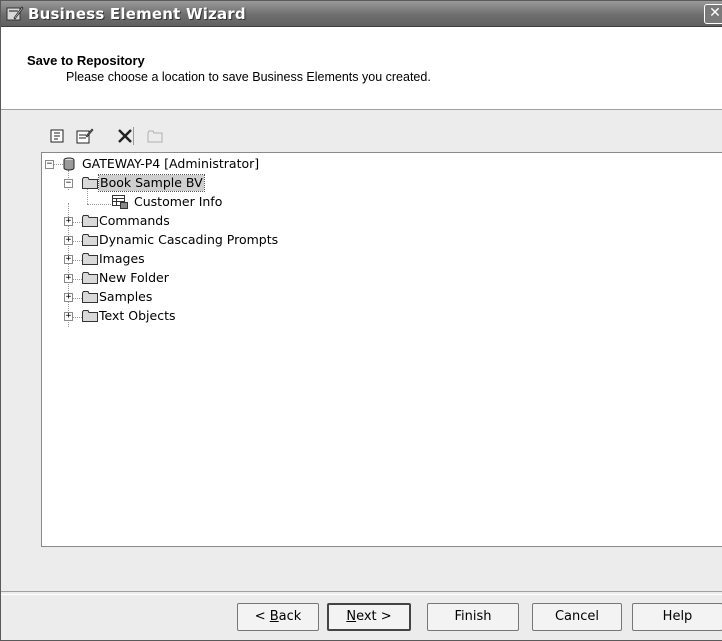 This screenshot has height=641, width=722. Describe the element at coordinates (274, 616) in the screenshot. I see `back-mnemonic: B` at that location.